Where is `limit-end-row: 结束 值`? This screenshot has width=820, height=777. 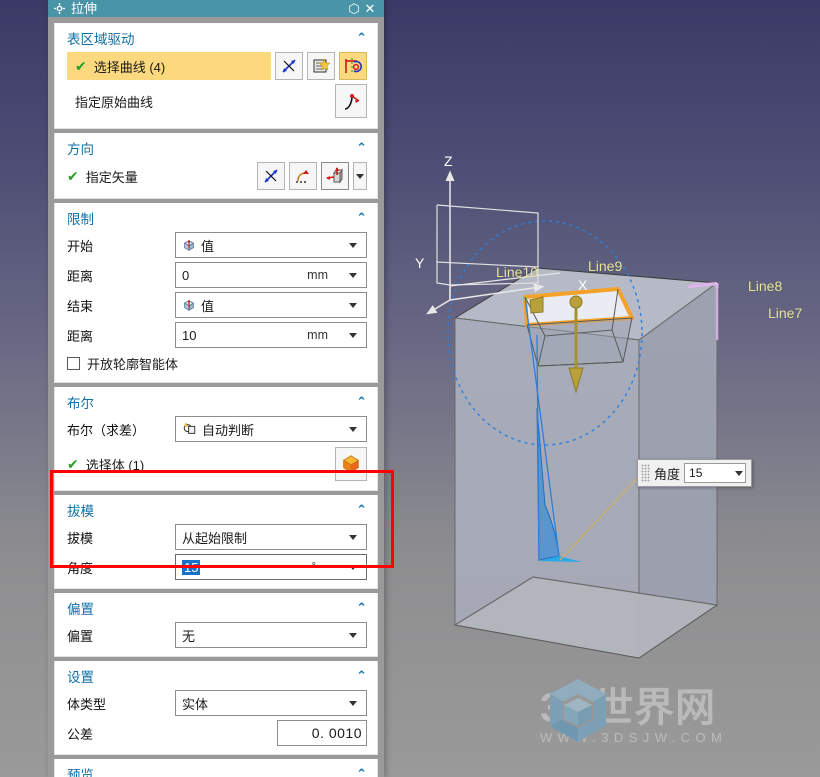 limit-end-row: 结束 值 is located at coordinates (217, 305).